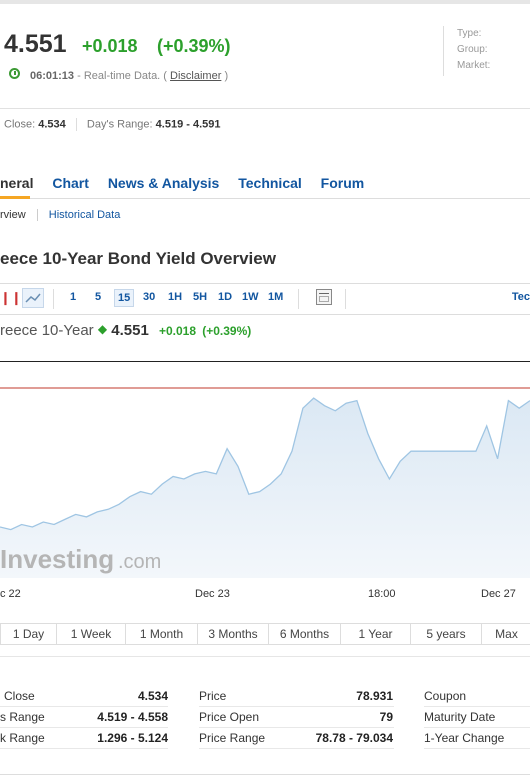 The height and width of the screenshot is (776, 530). What do you see at coordinates (20, 124) in the screenshot?
I see `close-label: Close:` at bounding box center [20, 124].